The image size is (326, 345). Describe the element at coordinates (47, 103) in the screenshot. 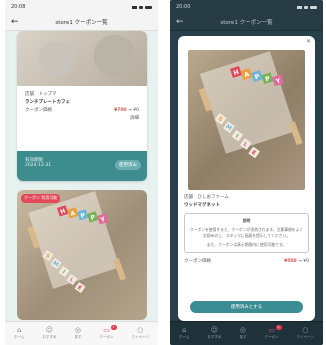

I see `coupon-title: ランチプレートカフェ` at that location.